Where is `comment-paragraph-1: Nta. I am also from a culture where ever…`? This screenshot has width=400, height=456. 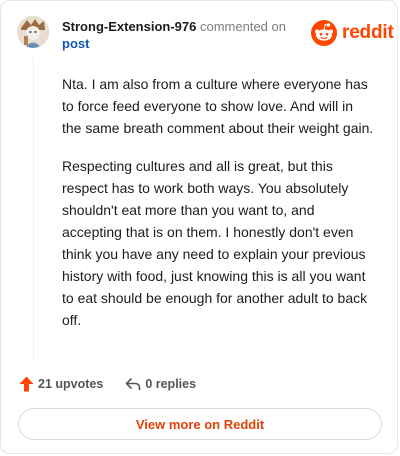 comment-paragraph-1: Nta. I am also from a culture where ever… is located at coordinates (218, 106).